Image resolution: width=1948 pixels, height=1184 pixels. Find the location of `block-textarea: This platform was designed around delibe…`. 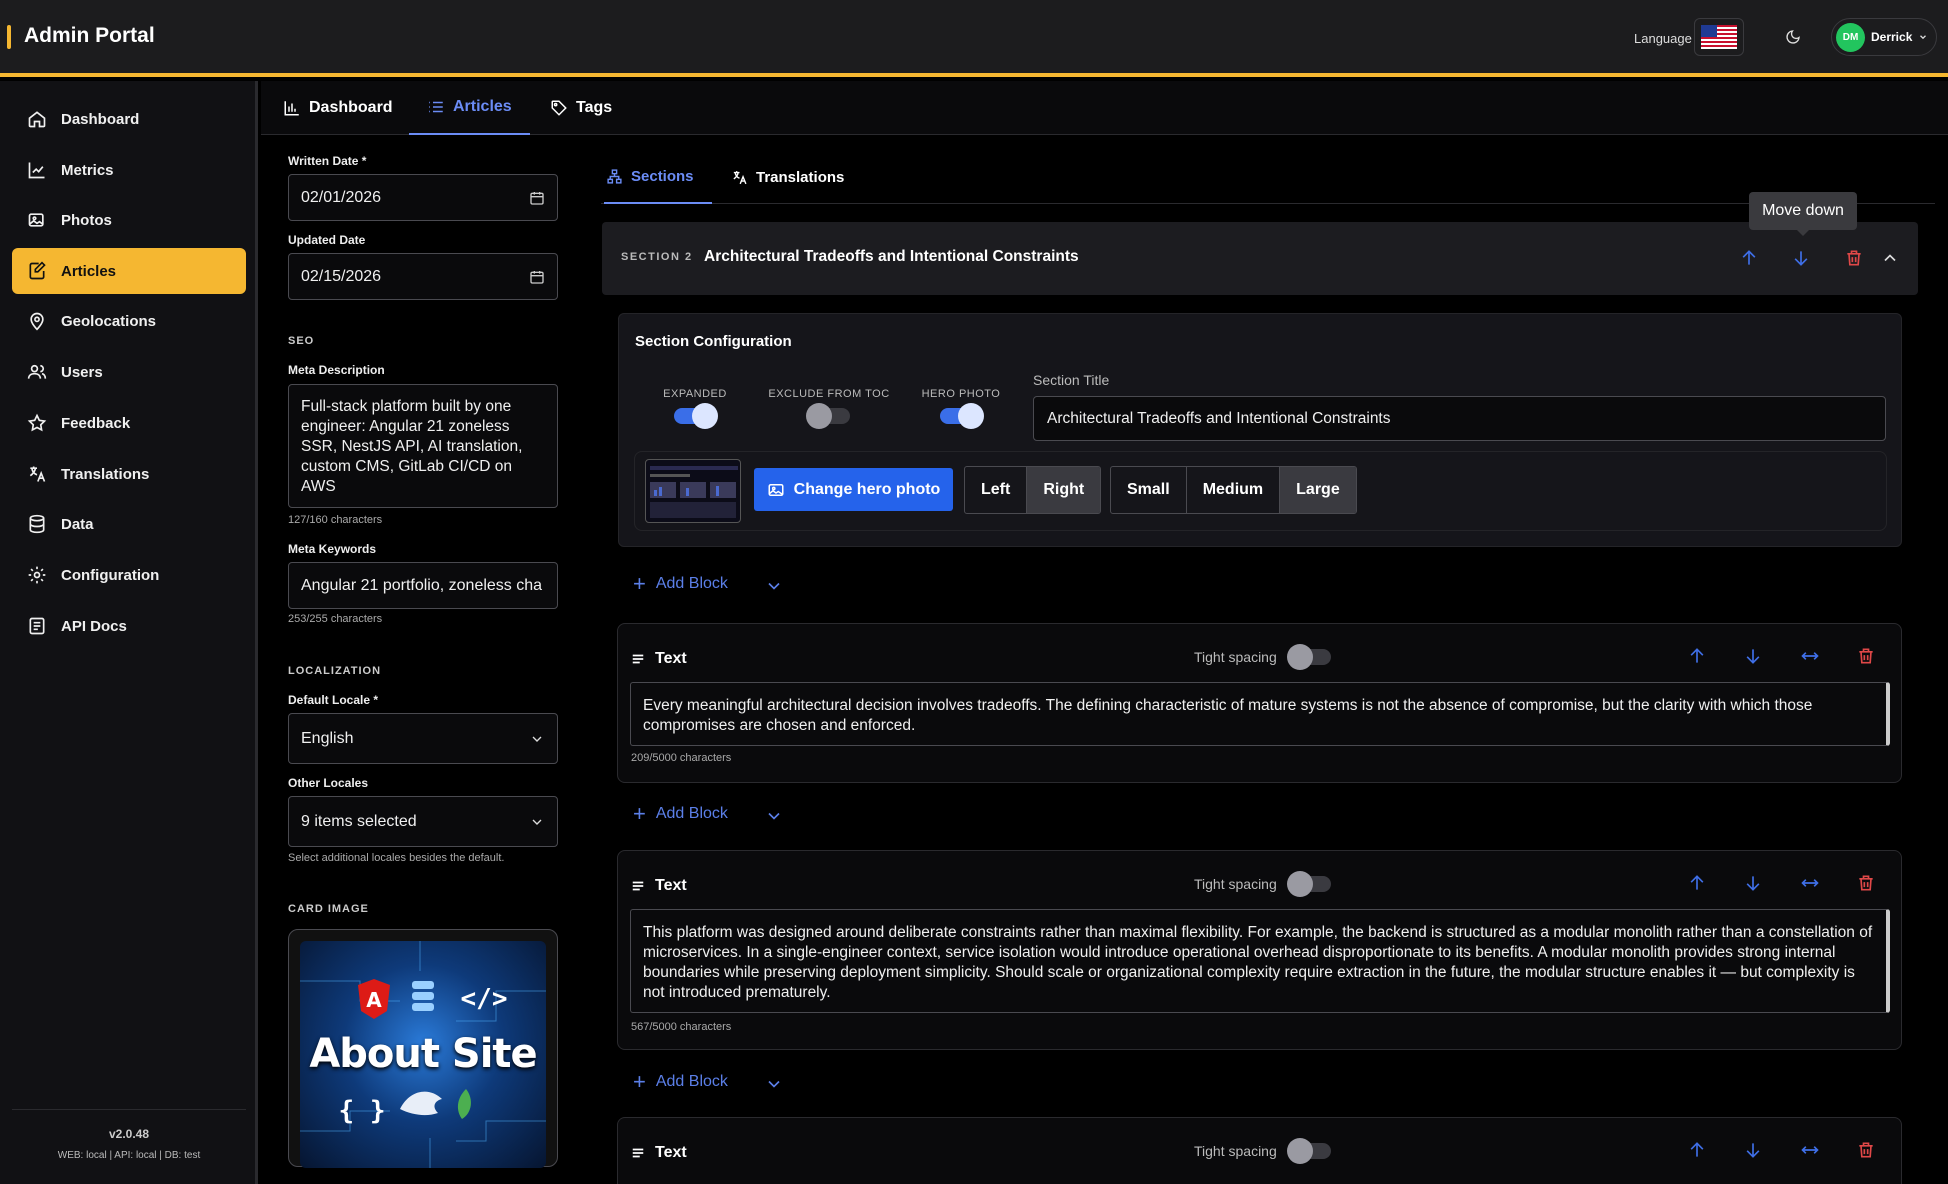

block-textarea: This platform was designed around delibe… is located at coordinates (1260, 961).